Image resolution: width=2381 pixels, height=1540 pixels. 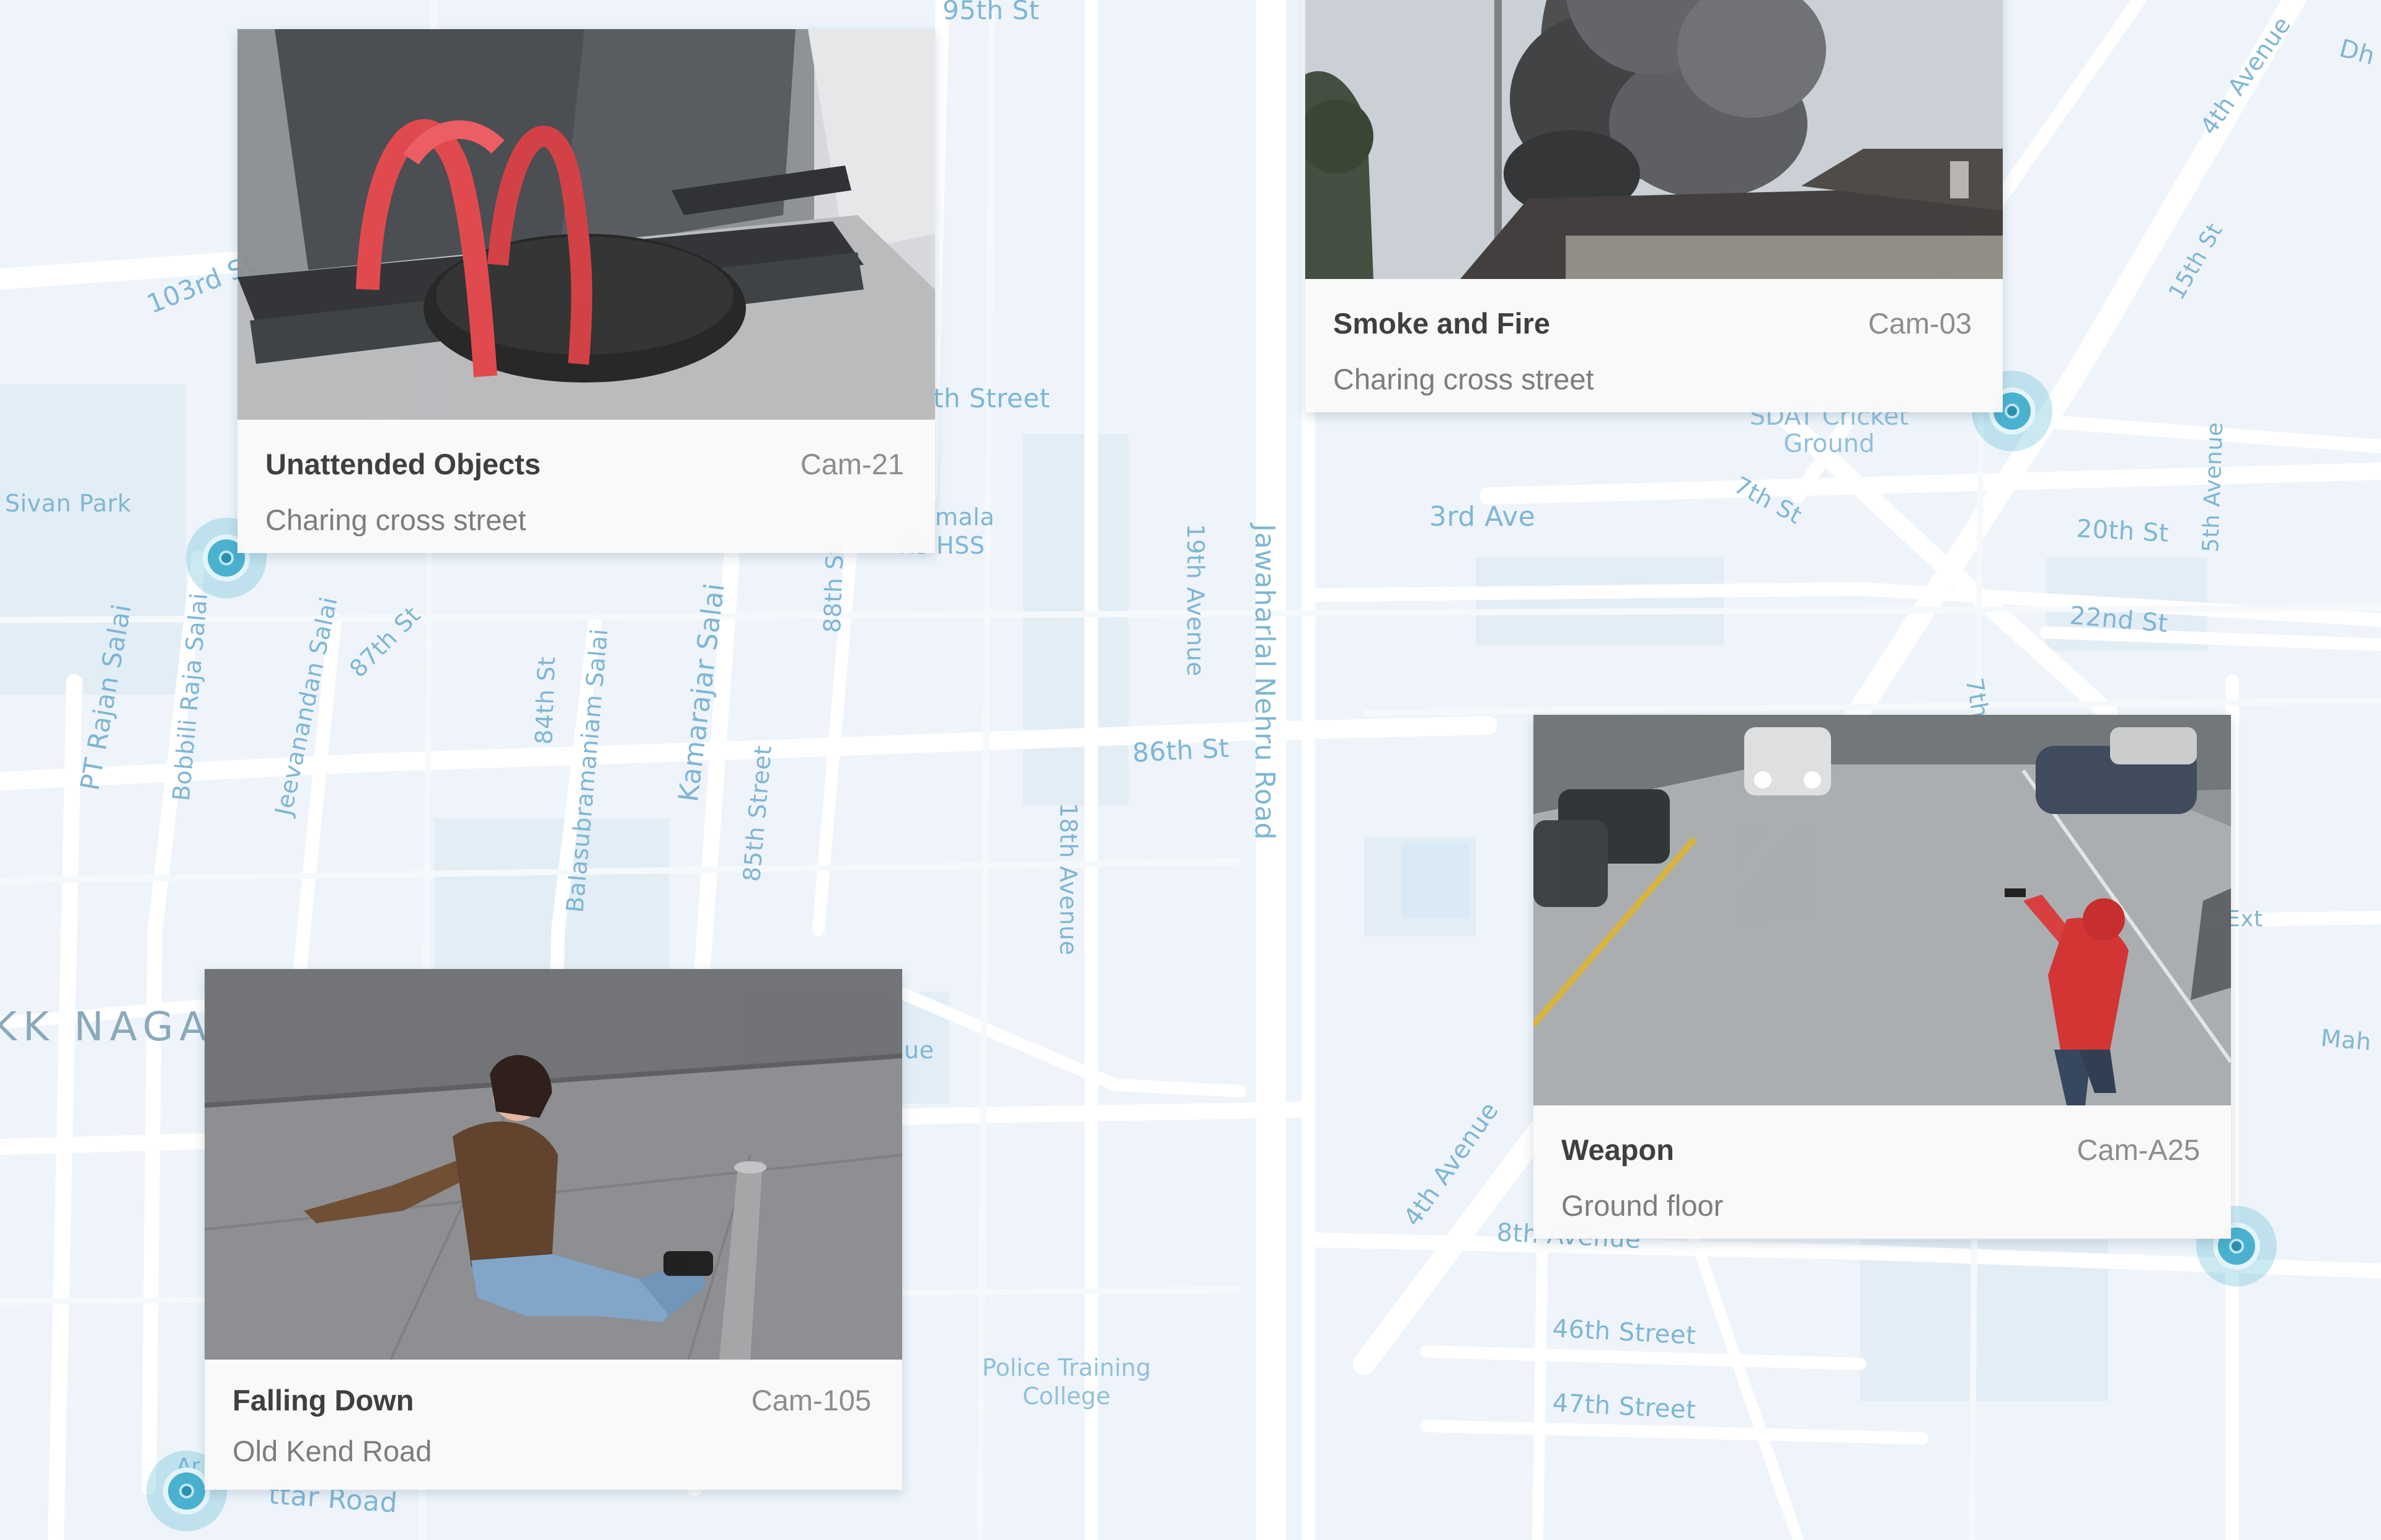 What do you see at coordinates (2244, 919) in the screenshot?
I see `street-label: Ext` at bounding box center [2244, 919].